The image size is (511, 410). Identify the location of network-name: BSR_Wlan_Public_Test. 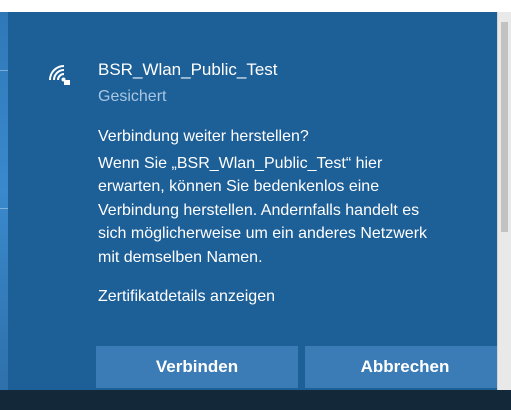
(188, 69).